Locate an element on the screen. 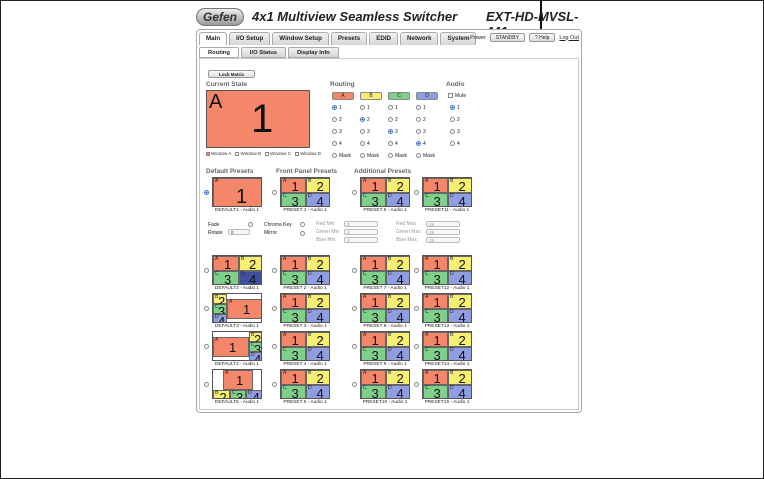 This screenshot has height=479, width=764. tab-presets: Presets is located at coordinates (349, 38).